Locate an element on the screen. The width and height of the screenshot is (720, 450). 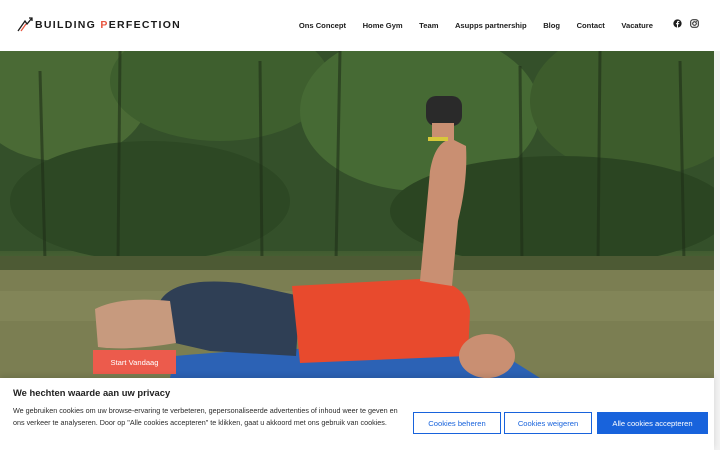
cookie-title: We hechten waarde aan uw privacy is located at coordinates (92, 392).